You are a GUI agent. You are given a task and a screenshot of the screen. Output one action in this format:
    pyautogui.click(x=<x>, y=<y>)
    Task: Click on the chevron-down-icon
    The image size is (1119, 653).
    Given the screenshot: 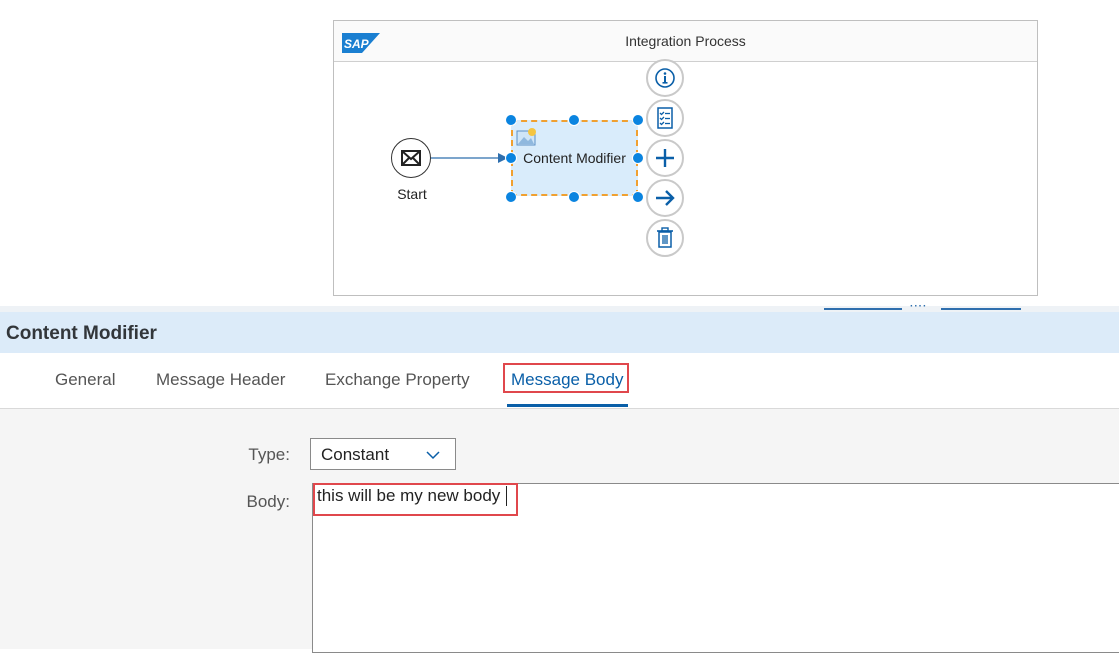 What is the action you would take?
    pyautogui.click(x=433, y=455)
    